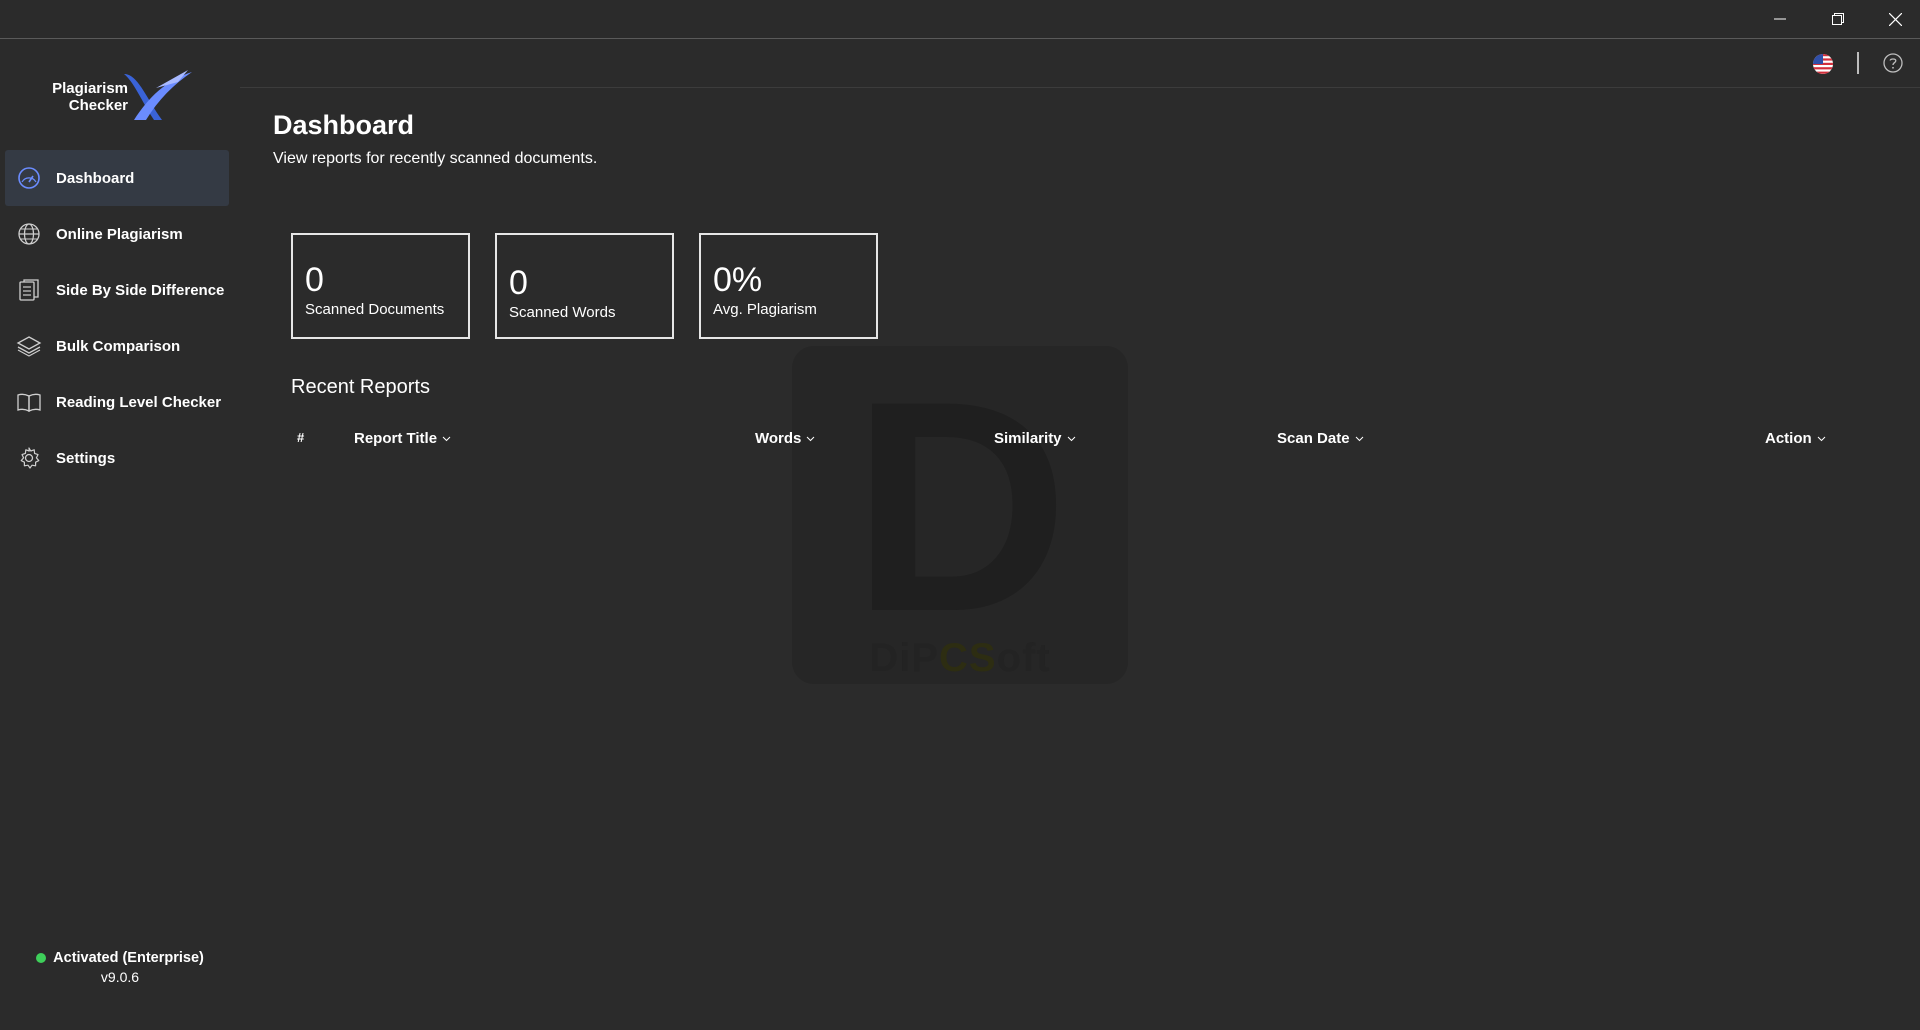 The width and height of the screenshot is (1920, 1030). I want to click on watermark-text: DiPCSoft, so click(960, 658).